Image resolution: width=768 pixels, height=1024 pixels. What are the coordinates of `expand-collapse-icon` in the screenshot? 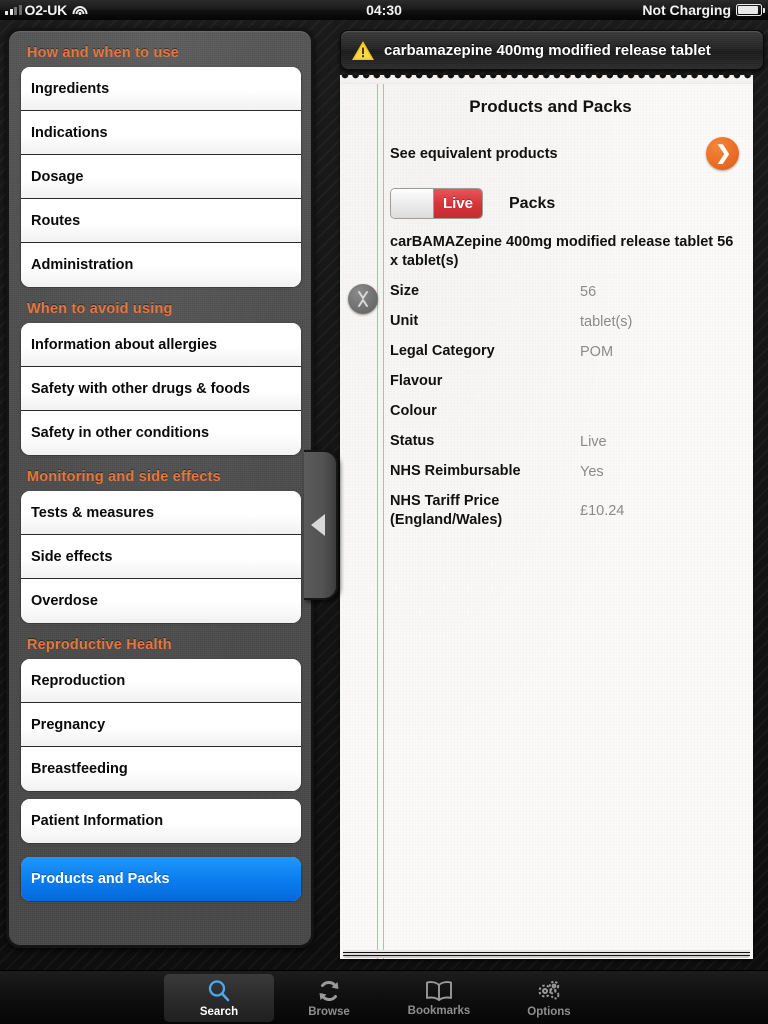 It's located at (363, 299).